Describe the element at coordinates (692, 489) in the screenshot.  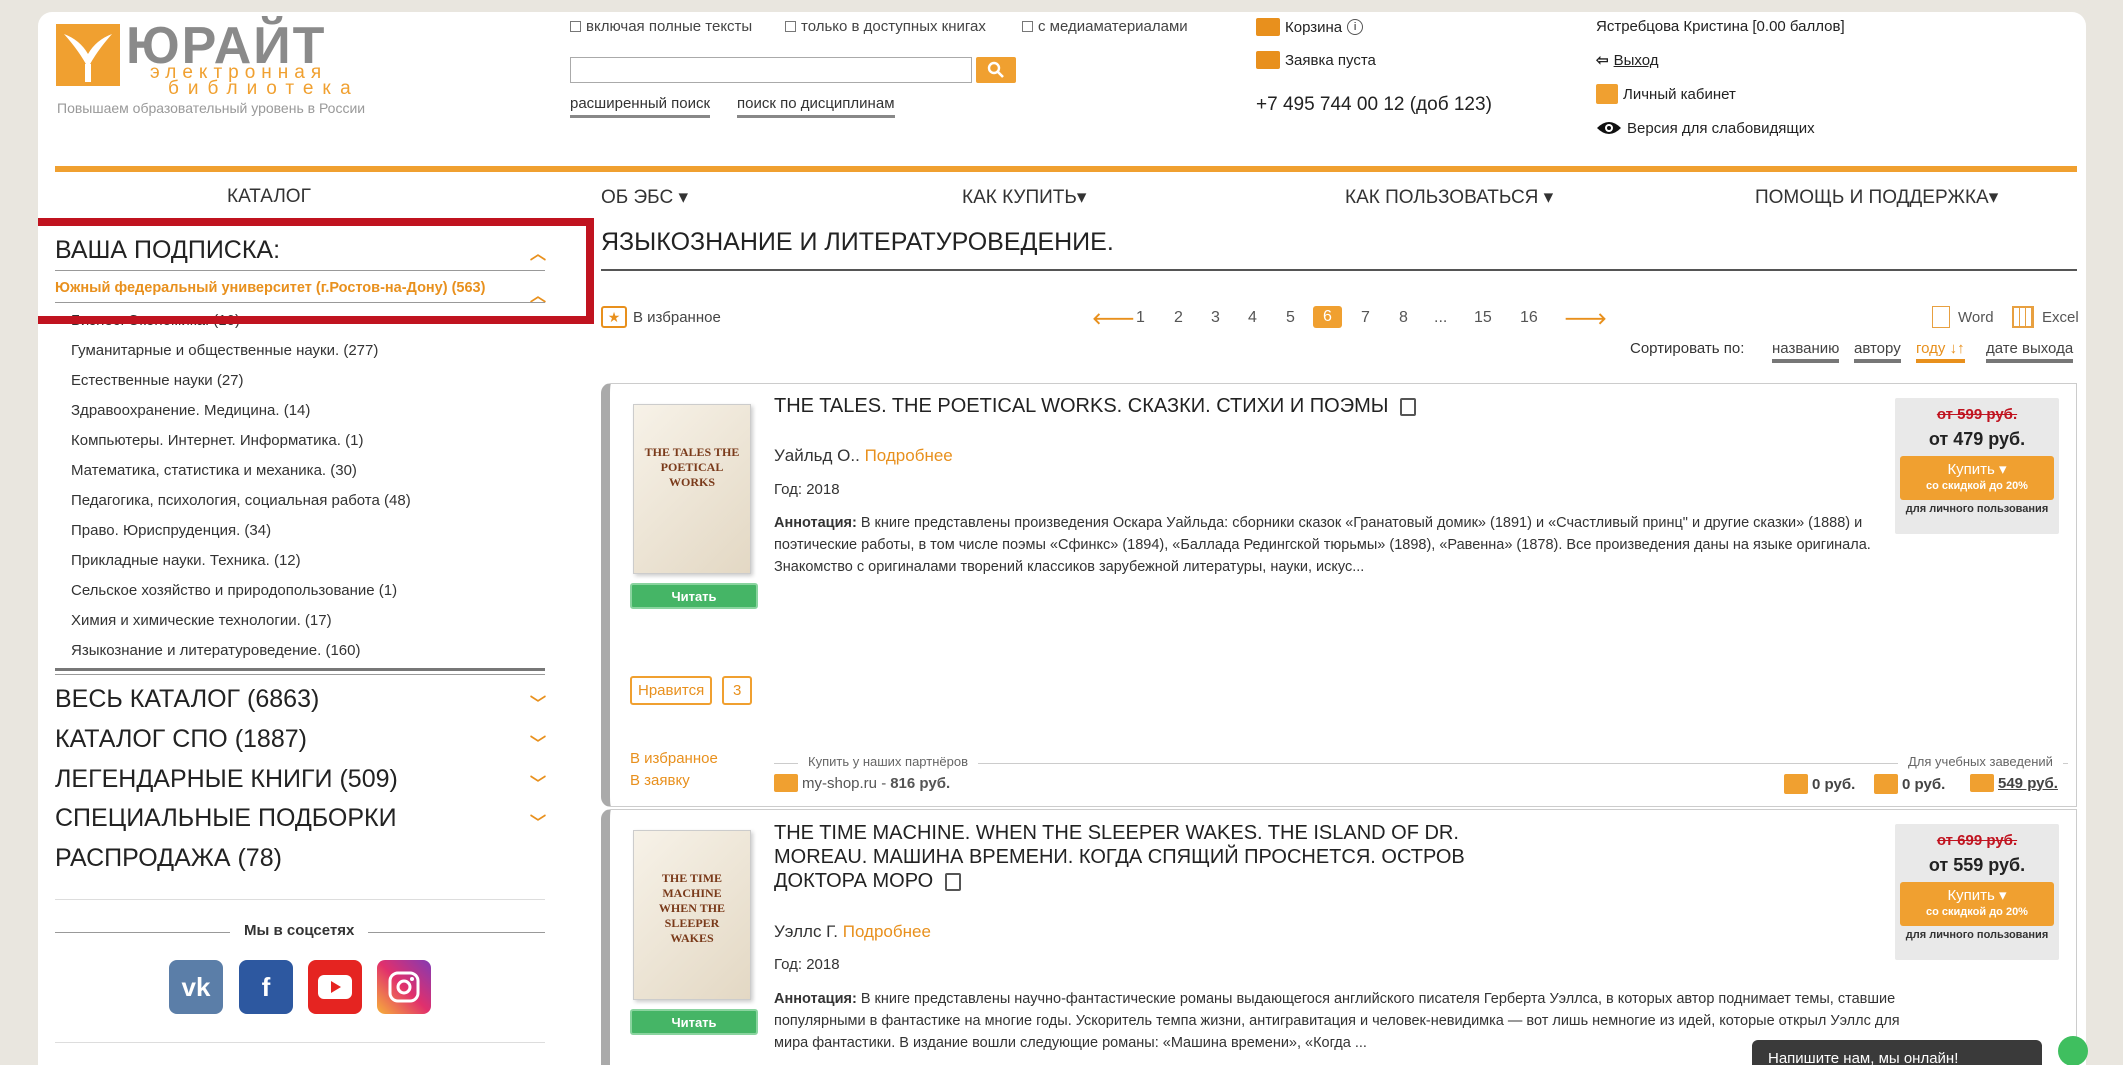
I see `book-cover: THE TALES THE POETICAL WORKS` at that location.